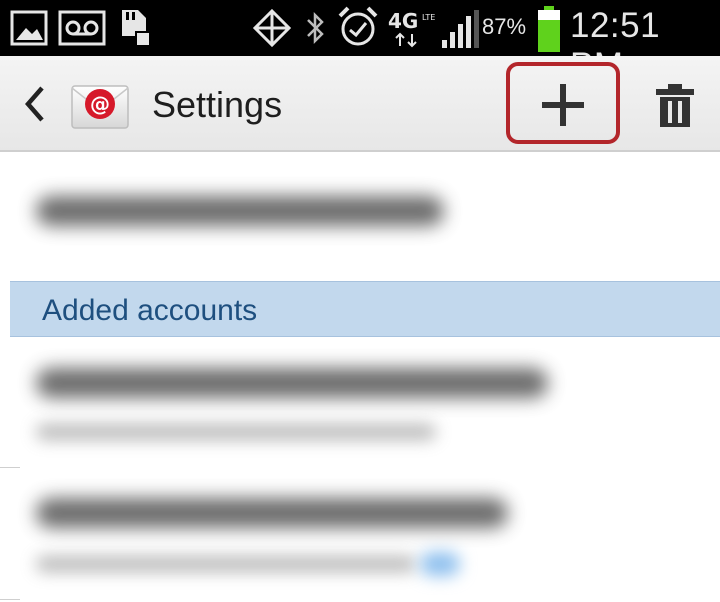 The width and height of the screenshot is (720, 602). Describe the element at coordinates (460, 29) in the screenshot. I see `signal-icon` at that location.